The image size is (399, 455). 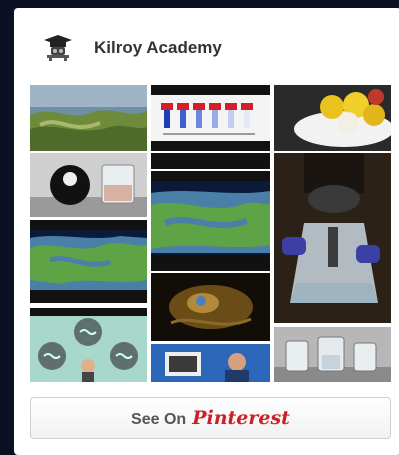 What do you see at coordinates (210, 307) in the screenshot?
I see `pin-underwater-organism` at bounding box center [210, 307].